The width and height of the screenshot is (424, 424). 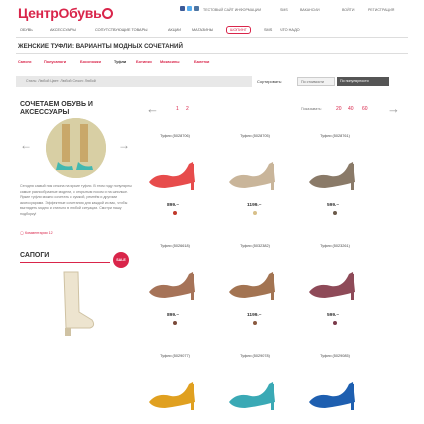 What do you see at coordinates (270, 81) in the screenshot?
I see `sort-label: Сортировать:` at bounding box center [270, 81].